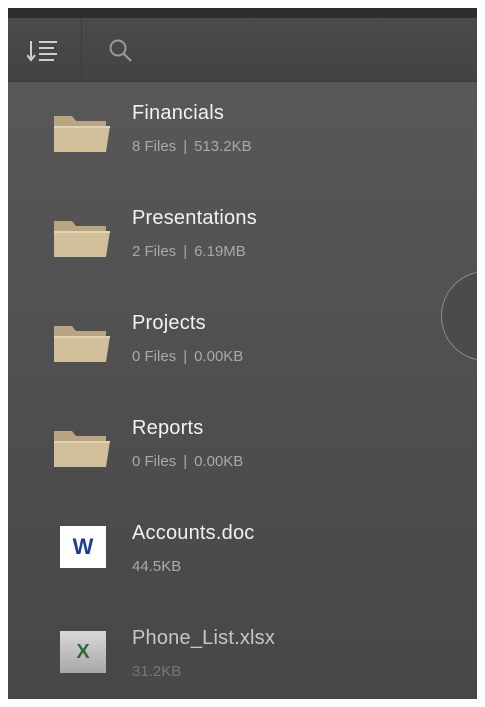 This screenshot has height=707, width=485. What do you see at coordinates (157, 671) in the screenshot?
I see `file-size: 31.2KB` at bounding box center [157, 671].